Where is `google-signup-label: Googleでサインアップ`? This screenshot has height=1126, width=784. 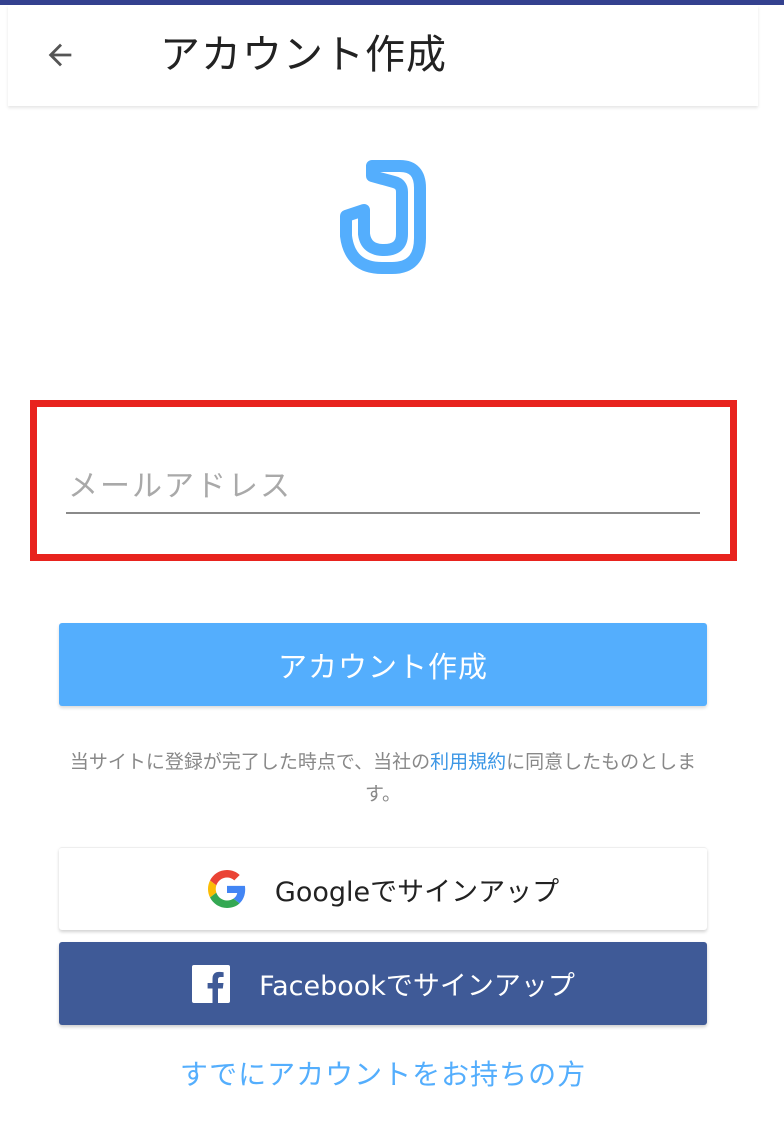
google-signup-label: Googleでサインアップ is located at coordinates (417, 892).